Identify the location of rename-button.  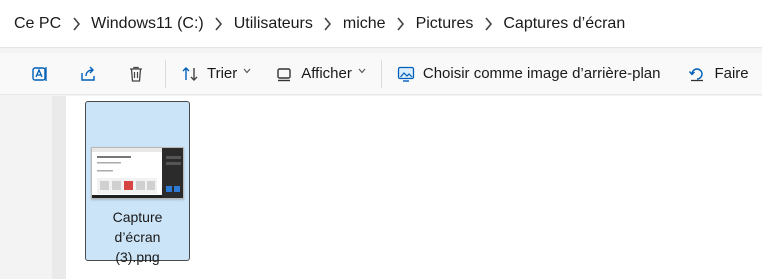
(40, 74).